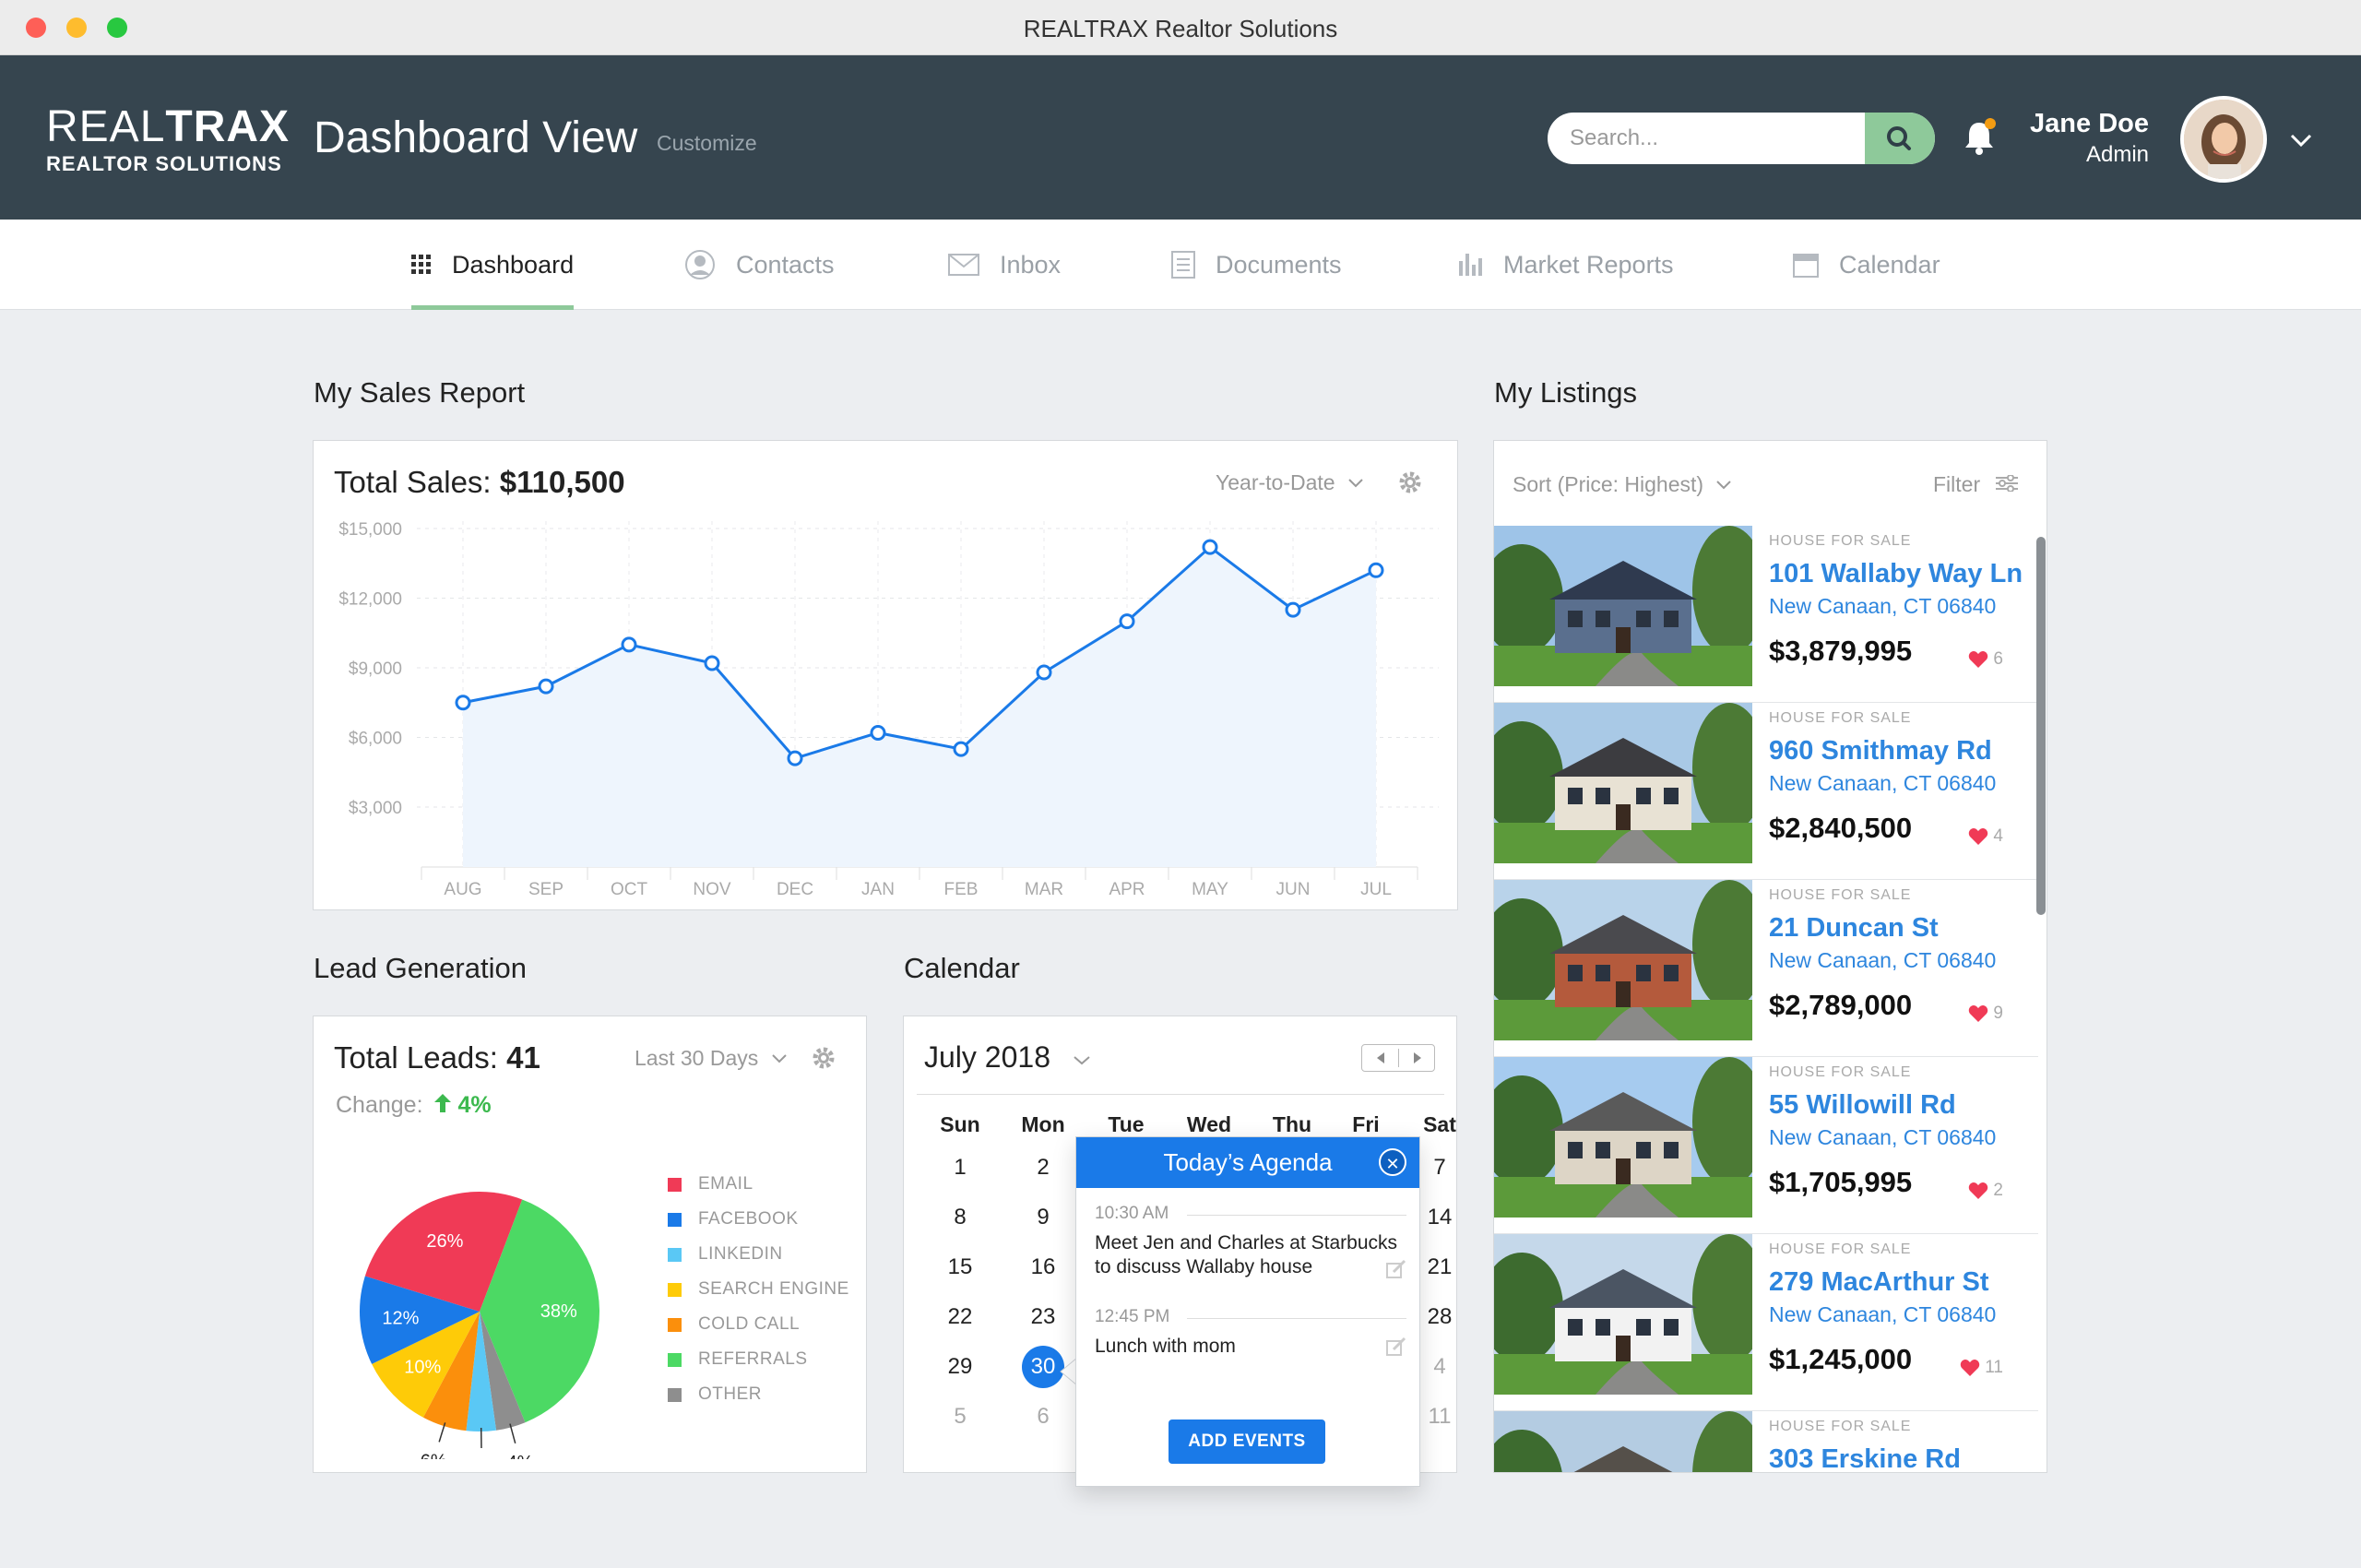  I want to click on tab-calendar: Calendar, so click(1866, 265).